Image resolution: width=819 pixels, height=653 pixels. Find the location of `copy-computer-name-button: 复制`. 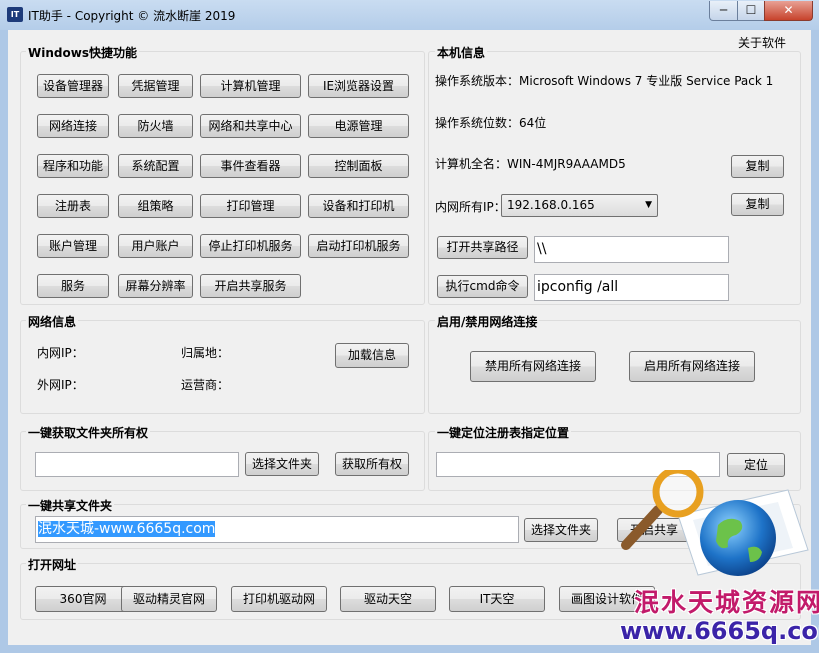

copy-computer-name-button: 复制 is located at coordinates (757, 166).